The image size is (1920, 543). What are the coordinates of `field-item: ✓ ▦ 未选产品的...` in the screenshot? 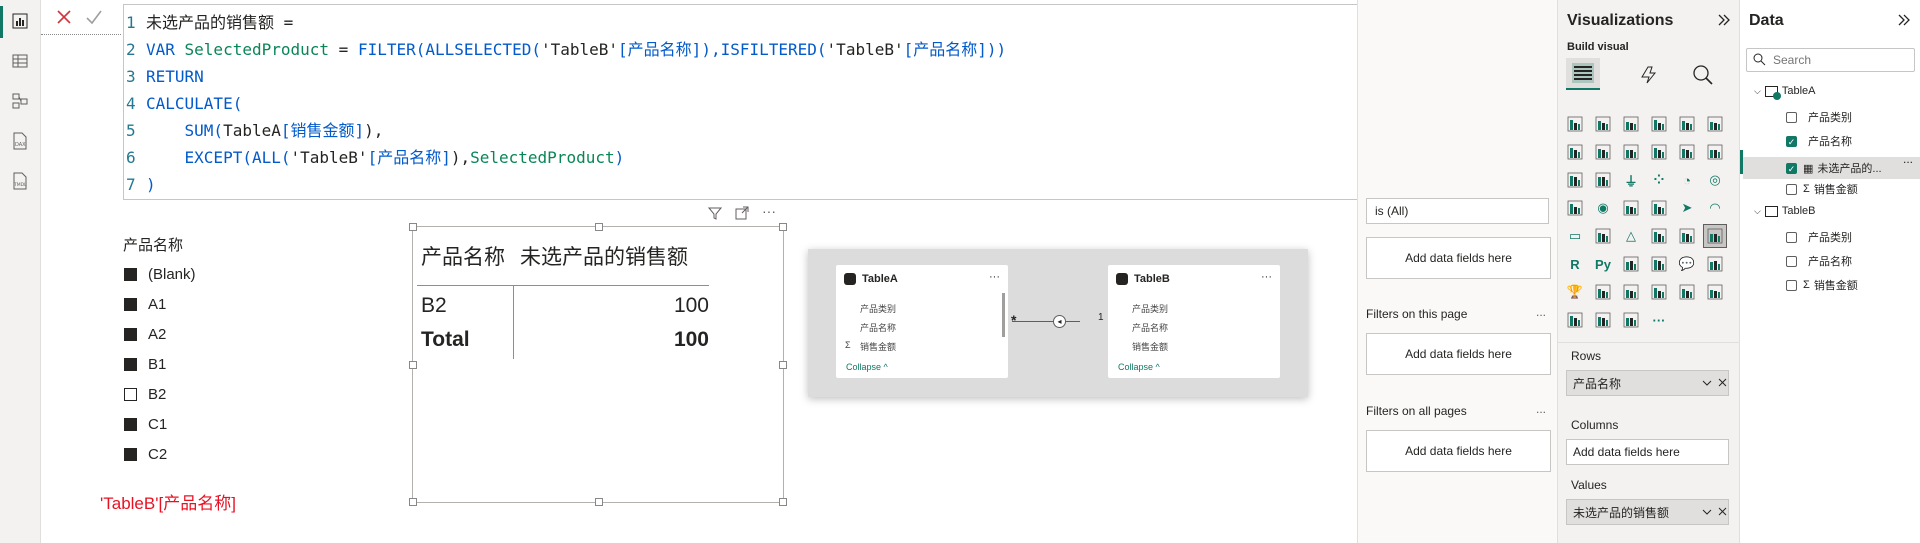 It's located at (1831, 168).